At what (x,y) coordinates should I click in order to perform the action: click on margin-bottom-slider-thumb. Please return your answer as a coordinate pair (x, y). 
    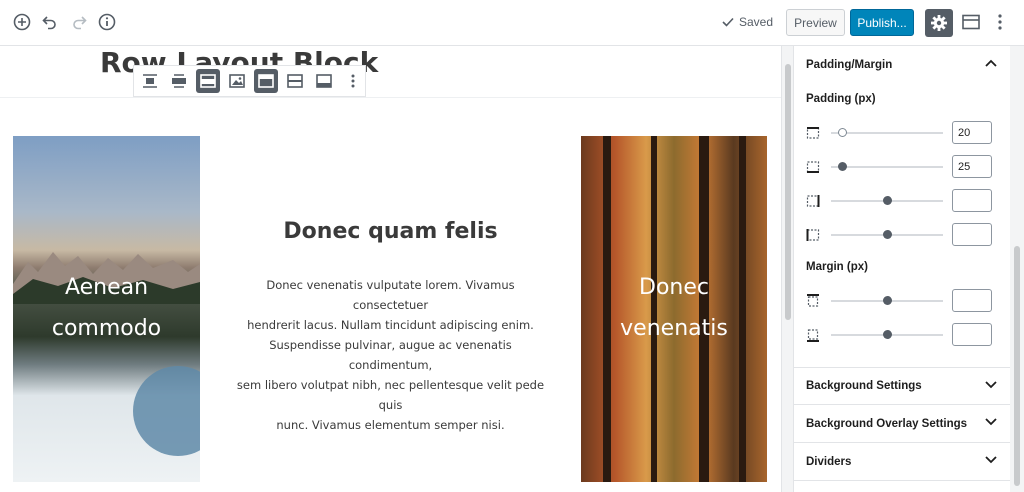
    Looking at the image, I should click on (887, 334).